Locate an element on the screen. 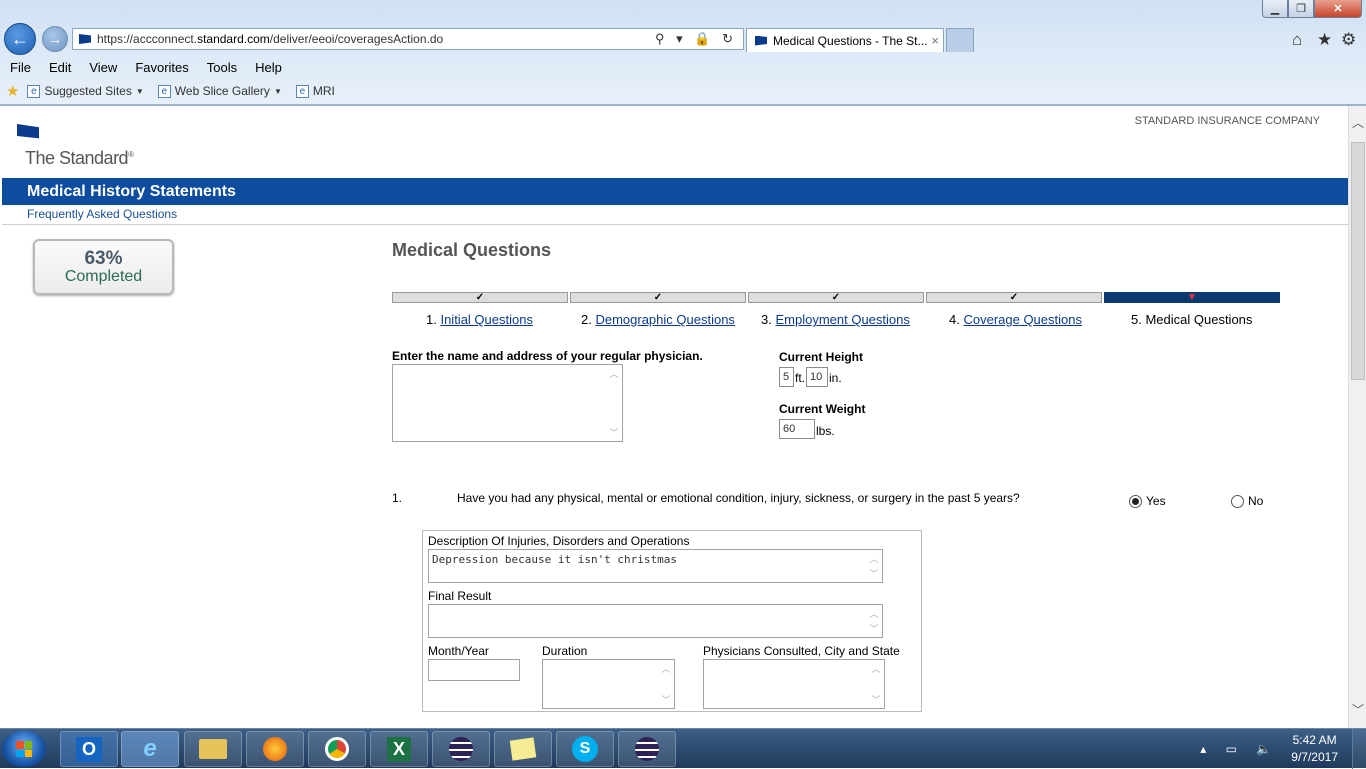 This screenshot has height=769, width=1366. step-link-demographic: Demographic Questions is located at coordinates (664, 319).